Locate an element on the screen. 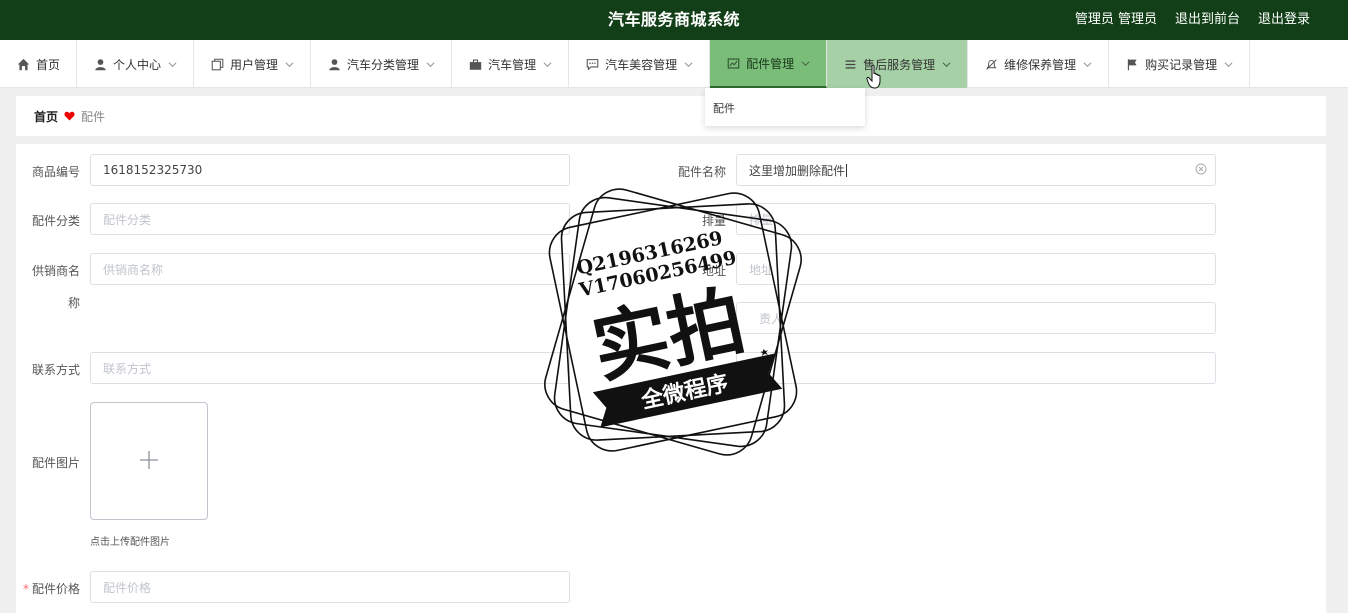 The height and width of the screenshot is (613, 1348). back-to-frontend-link: 退出到前台 is located at coordinates (1207, 17).